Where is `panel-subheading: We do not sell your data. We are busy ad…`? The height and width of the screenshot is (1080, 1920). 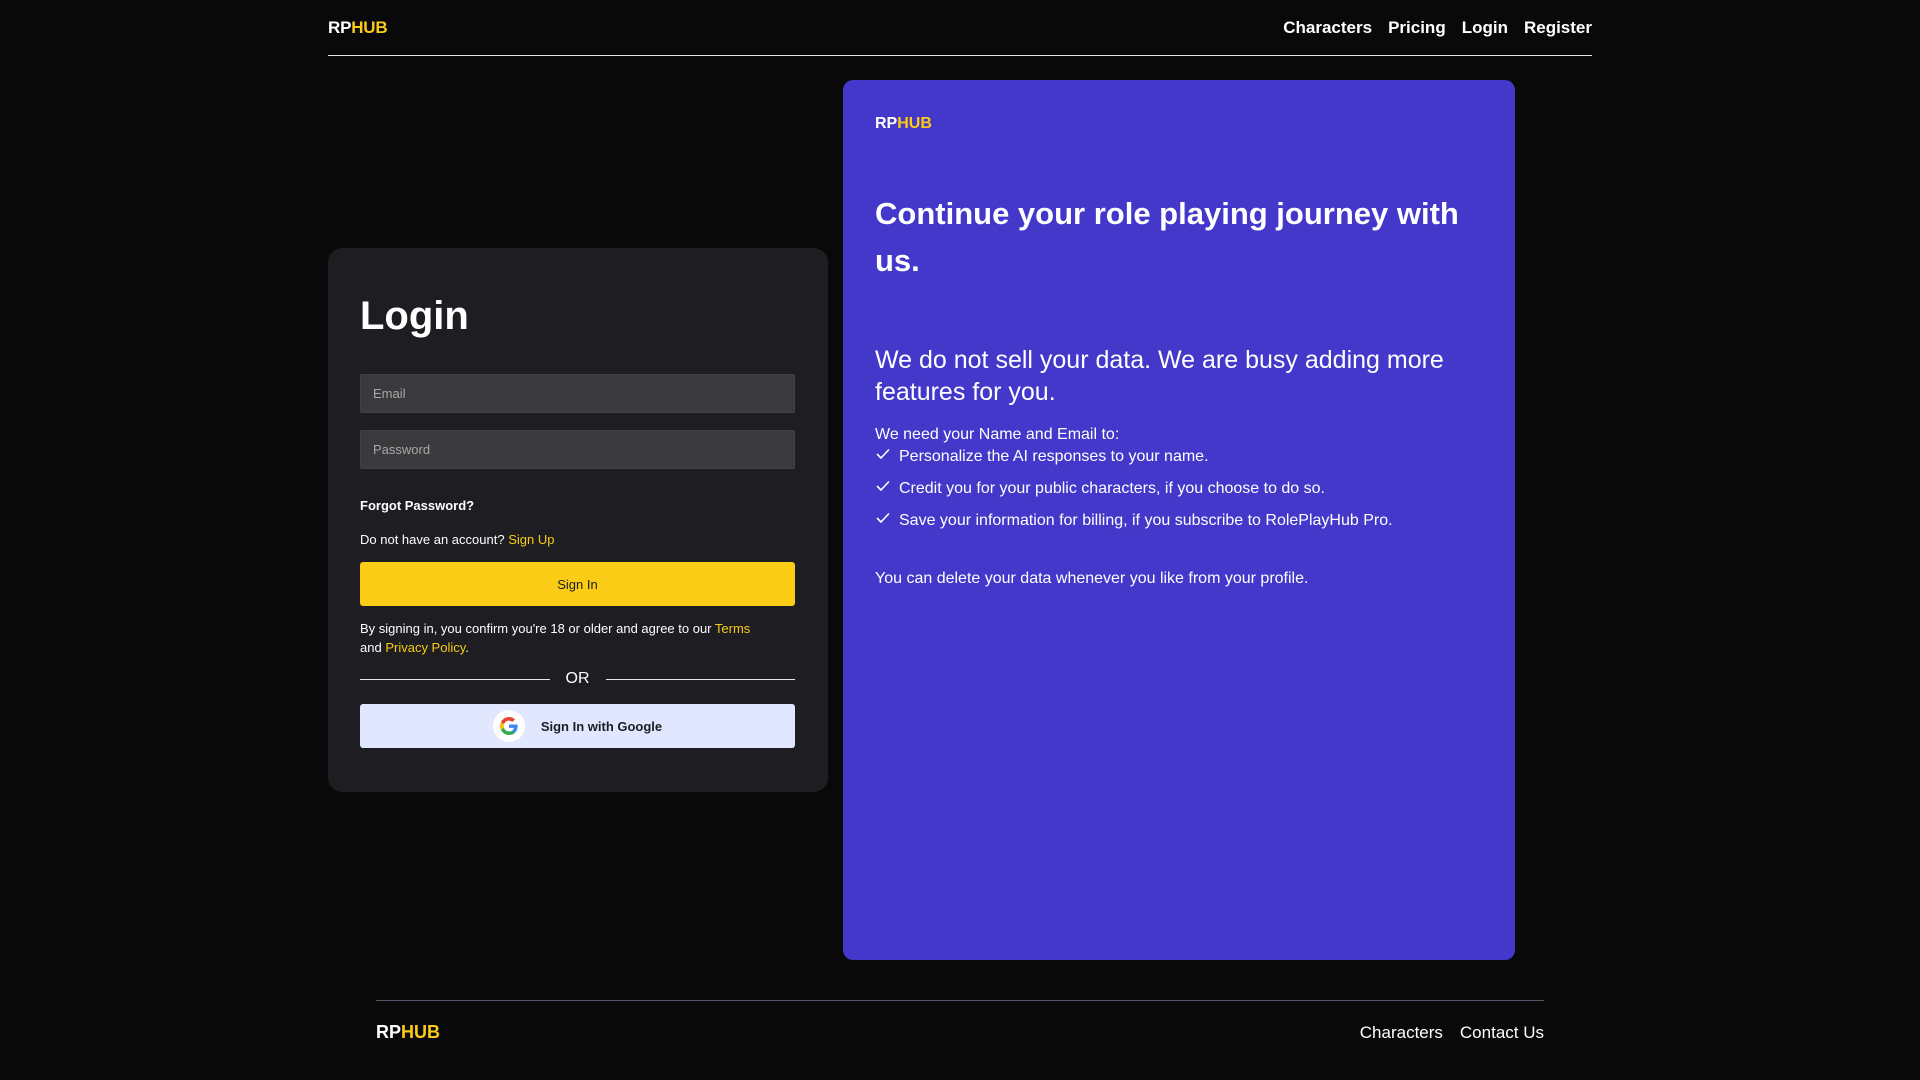 panel-subheading: We do not sell your data. We are busy ad… is located at coordinates (1159, 376).